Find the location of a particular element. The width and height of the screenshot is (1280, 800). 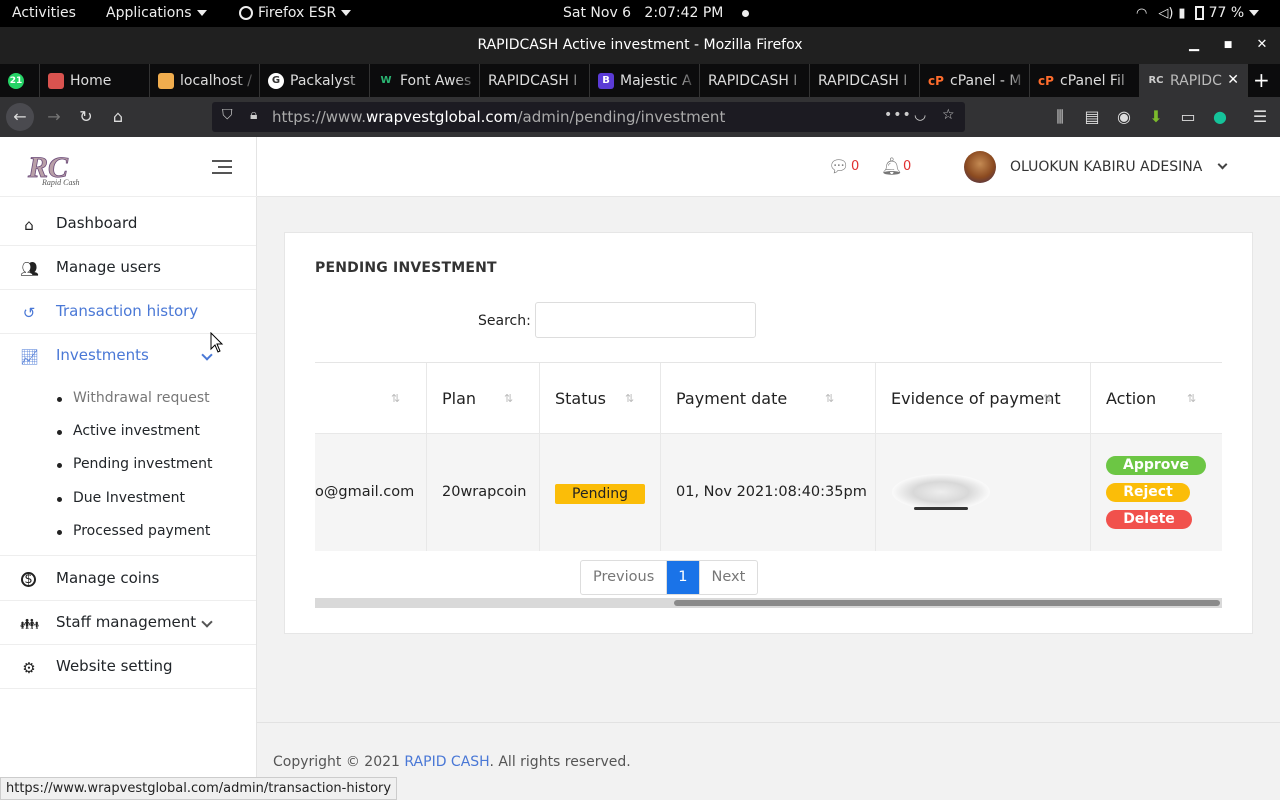

tab-whatsapp: 21 is located at coordinates (20, 80).